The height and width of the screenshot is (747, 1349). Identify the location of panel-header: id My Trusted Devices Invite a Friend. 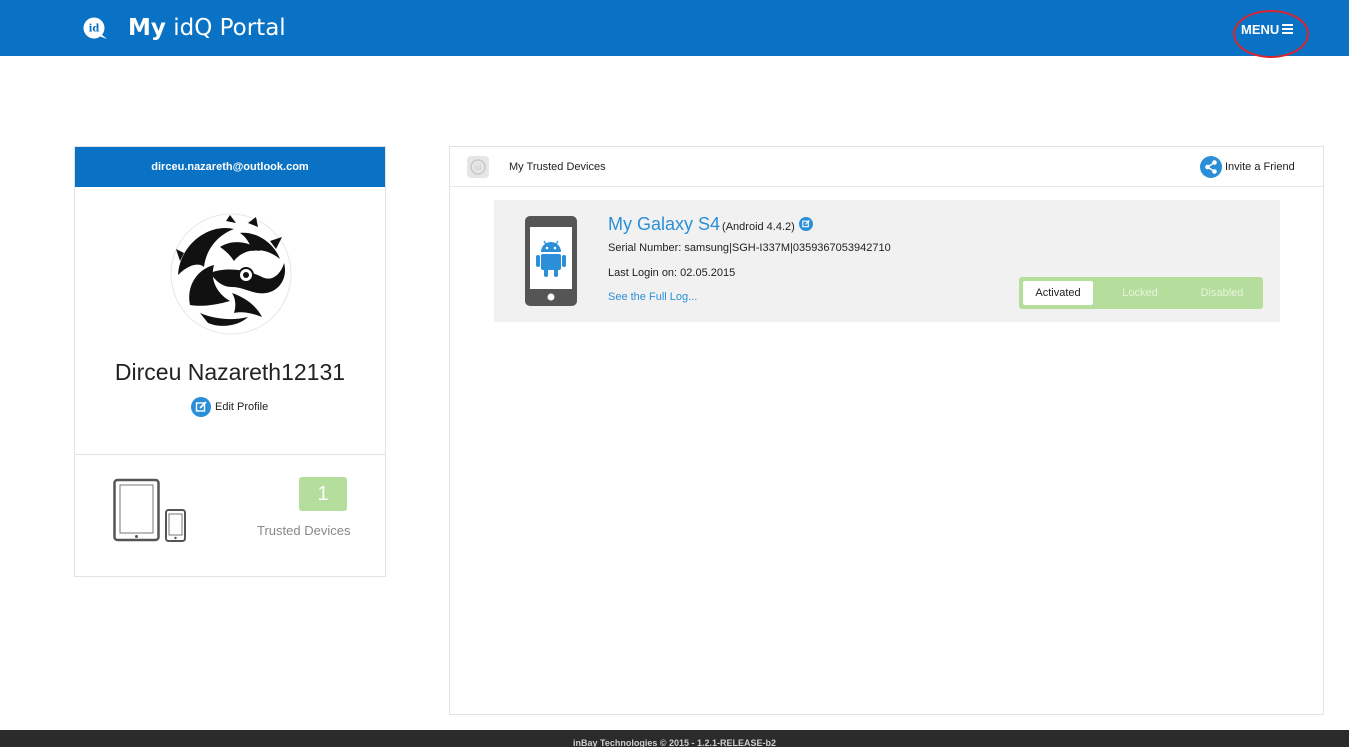
(886, 167).